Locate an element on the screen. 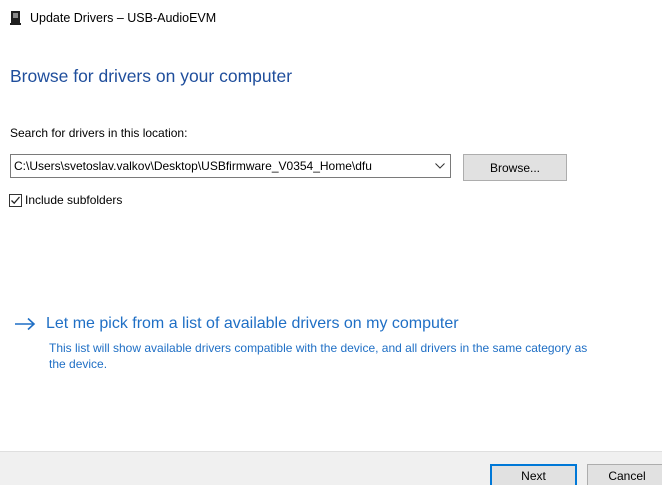 The image size is (662, 485). chevron-down-icon is located at coordinates (440, 166).